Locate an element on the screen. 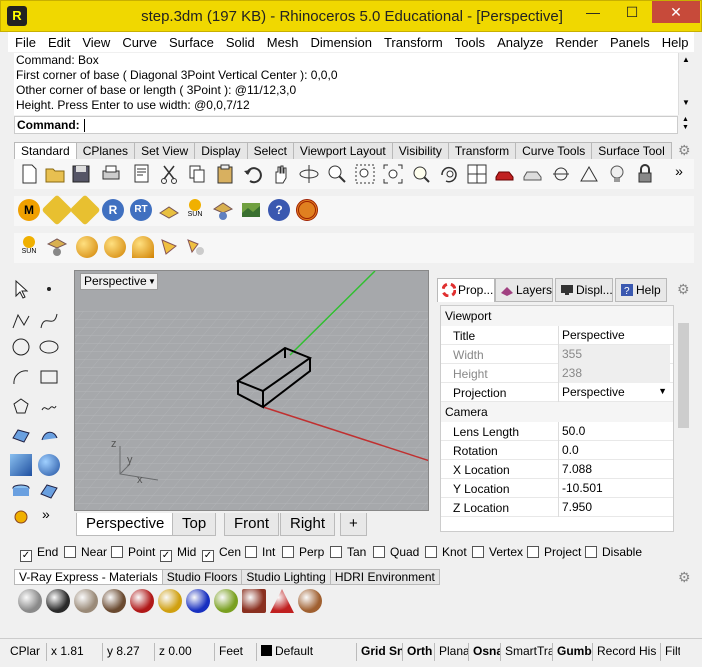 This screenshot has height=667, width=702. revolve-icon is located at coordinates (49, 435).